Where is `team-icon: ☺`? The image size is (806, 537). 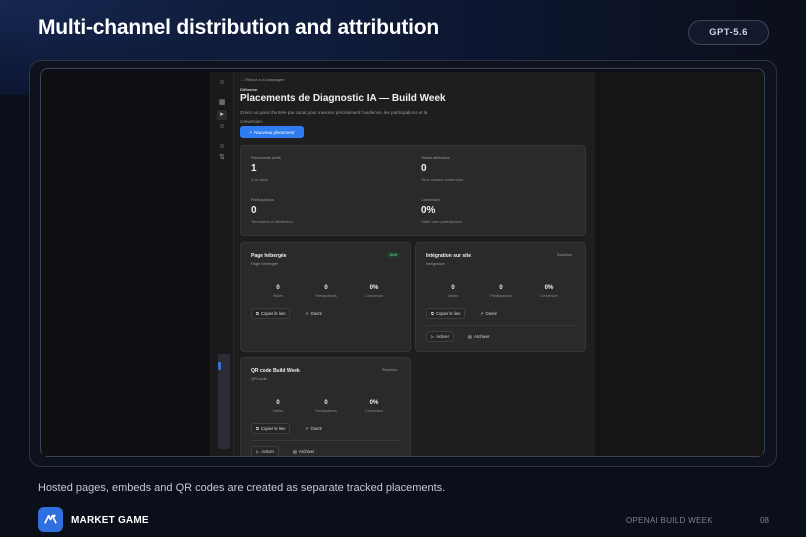 team-icon: ☺ is located at coordinates (222, 147).